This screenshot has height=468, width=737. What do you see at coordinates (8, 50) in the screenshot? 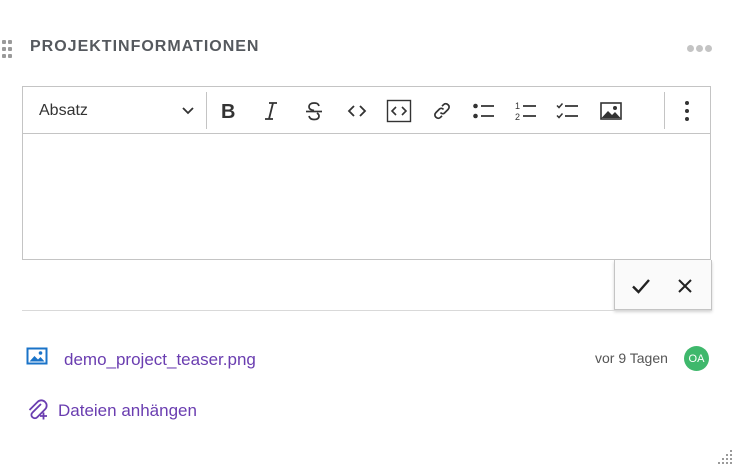
I see `drag-handle-icon` at bounding box center [8, 50].